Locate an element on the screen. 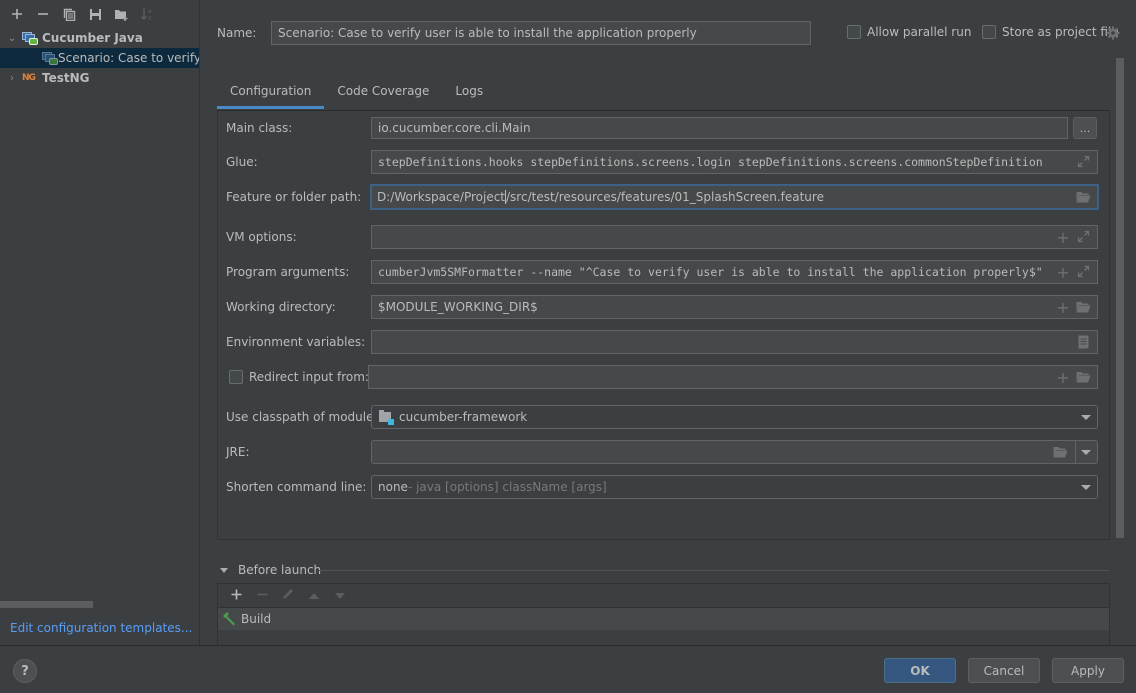 This screenshot has height=693, width=1136. add-task-button is located at coordinates (236, 596).